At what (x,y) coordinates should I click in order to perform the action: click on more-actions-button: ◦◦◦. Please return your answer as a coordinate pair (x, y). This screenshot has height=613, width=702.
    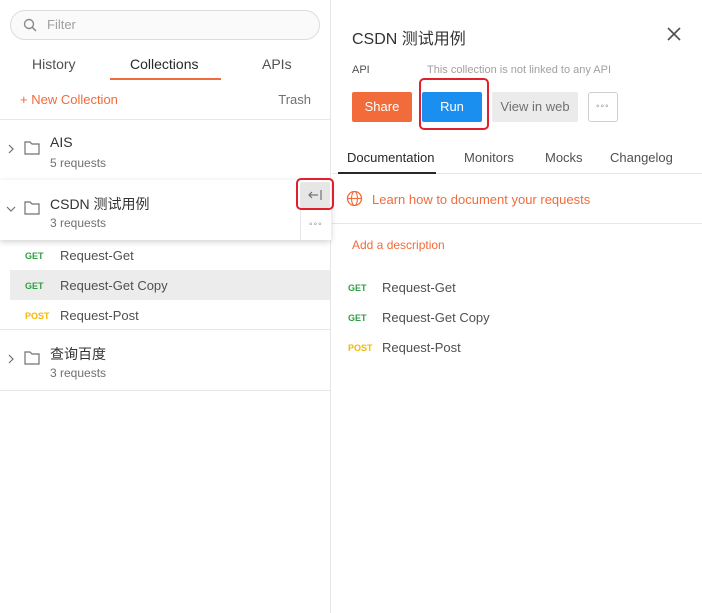
    Looking at the image, I should click on (603, 107).